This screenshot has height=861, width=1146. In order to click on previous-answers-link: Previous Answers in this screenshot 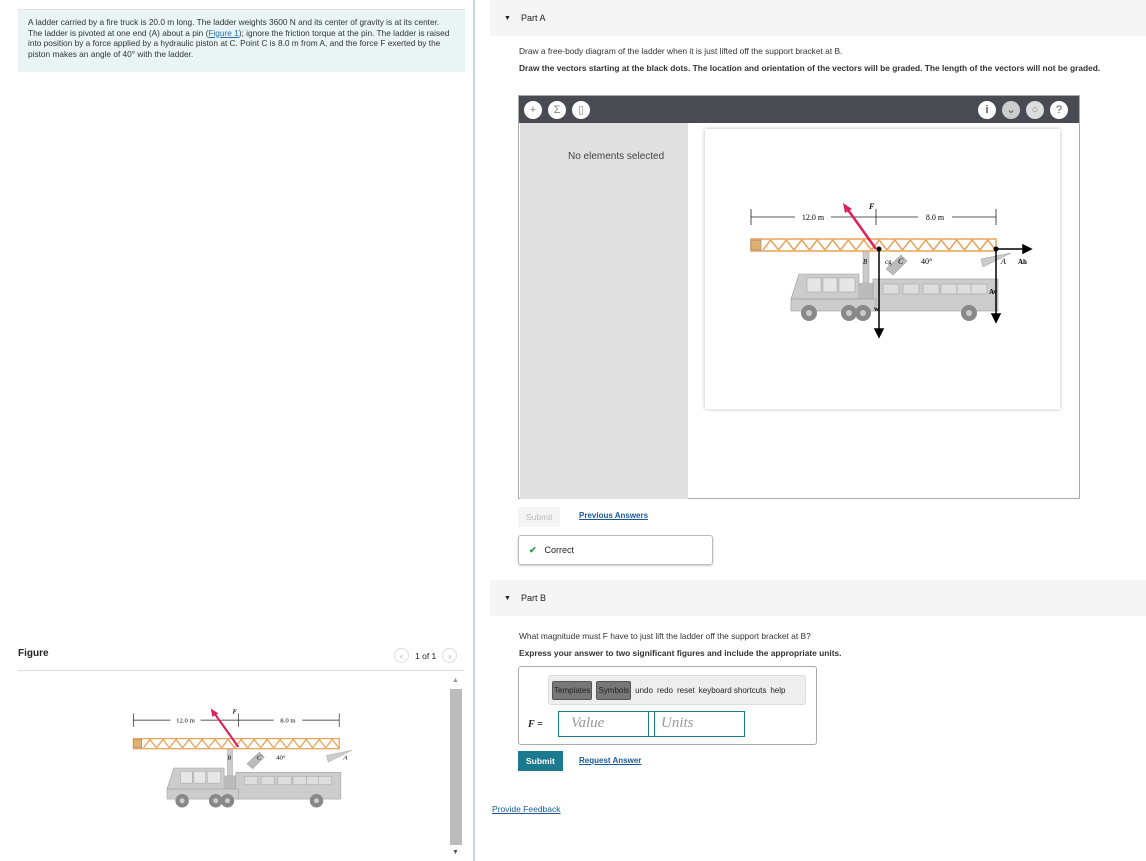, I will do `click(613, 515)`.